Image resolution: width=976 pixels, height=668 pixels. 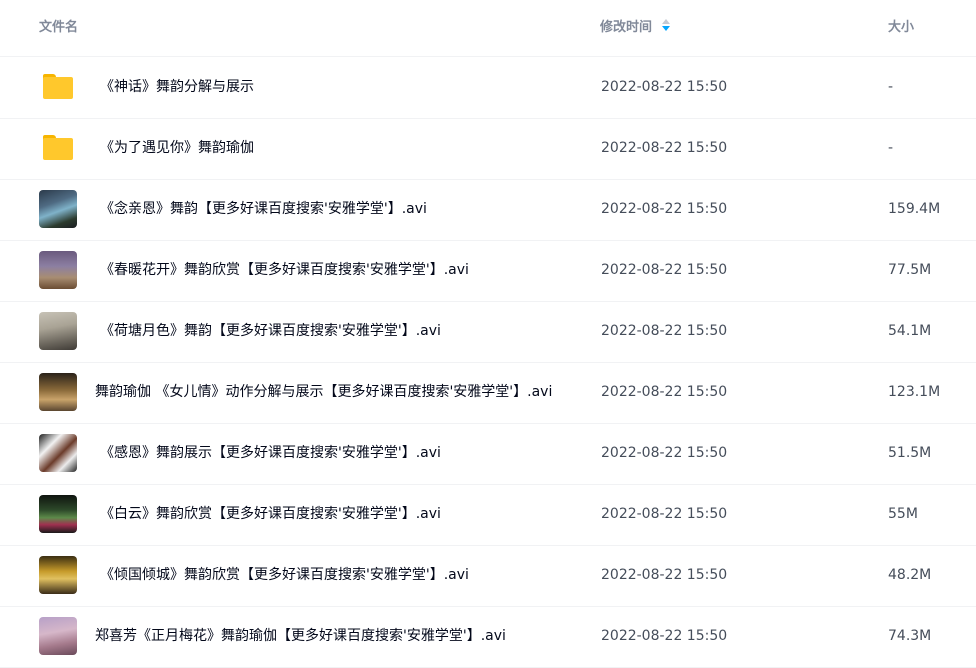 What do you see at coordinates (177, 148) in the screenshot?
I see `file-name: 《为了遇见你》舞韵瑜伽` at bounding box center [177, 148].